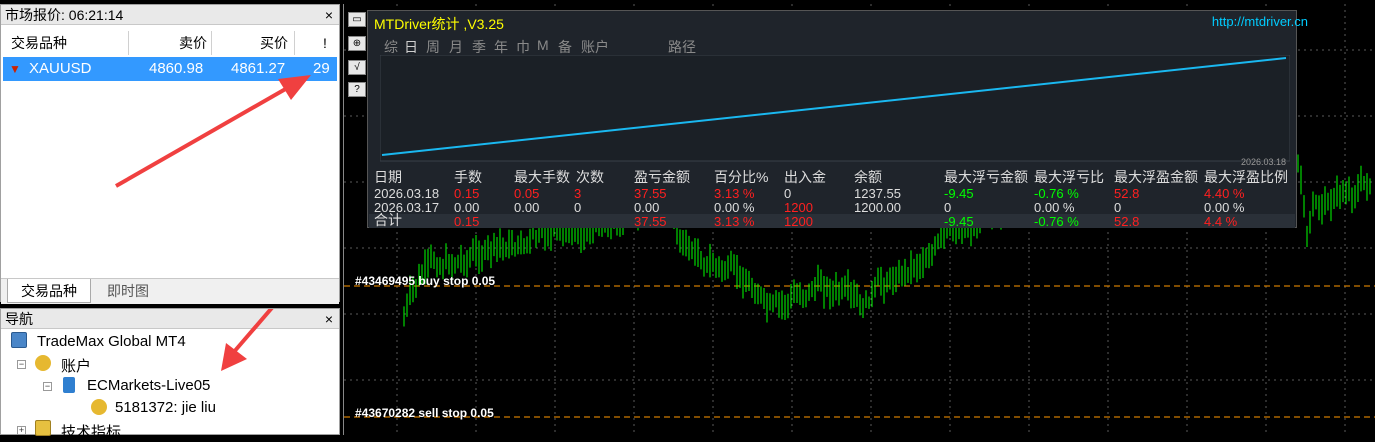 This screenshot has width=1375, height=442. What do you see at coordinates (948, 207) in the screenshot?
I see `r2-float-loss: 0` at bounding box center [948, 207].